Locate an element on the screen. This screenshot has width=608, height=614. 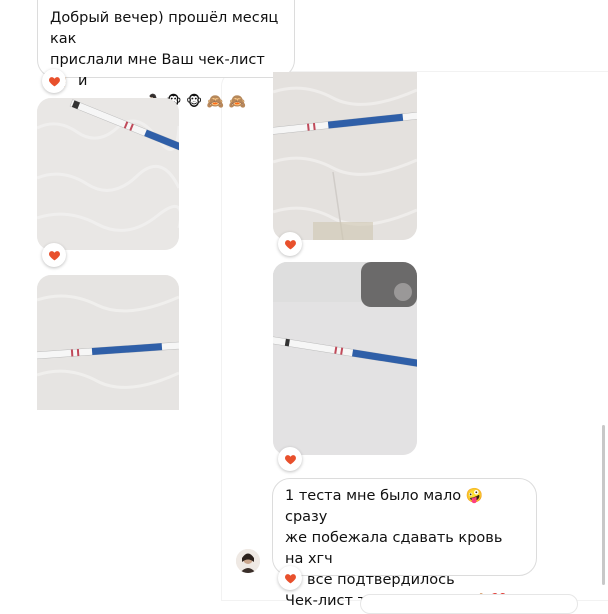
avatar is located at coordinates (248, 561).